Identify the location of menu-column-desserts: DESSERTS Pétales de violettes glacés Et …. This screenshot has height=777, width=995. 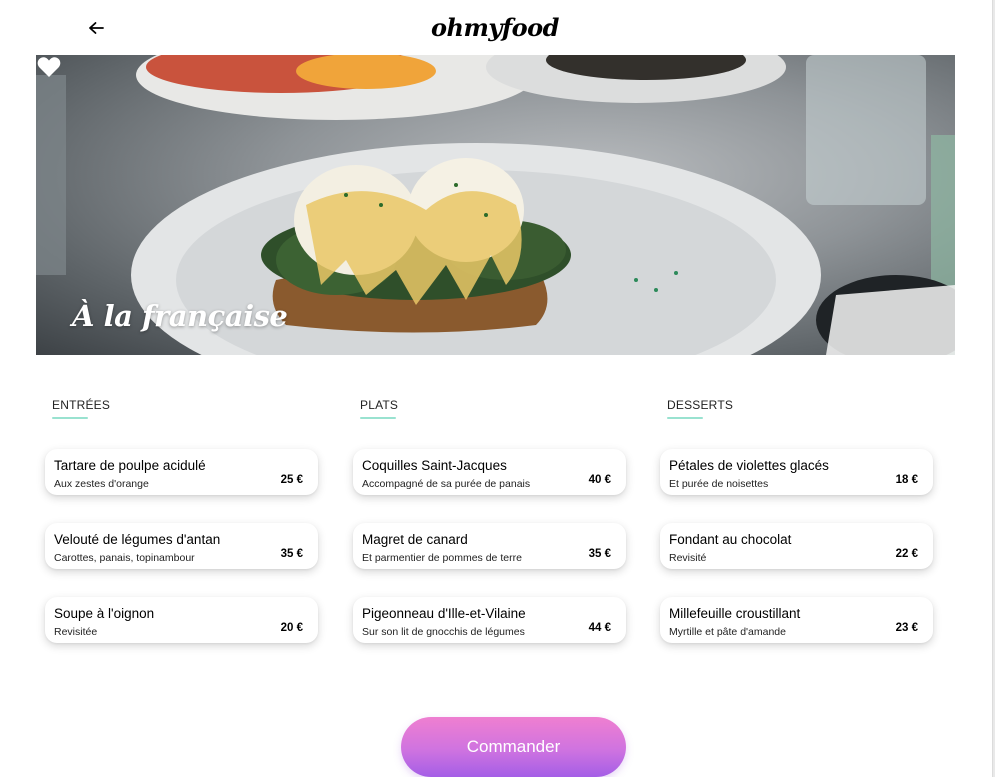
(800, 520).